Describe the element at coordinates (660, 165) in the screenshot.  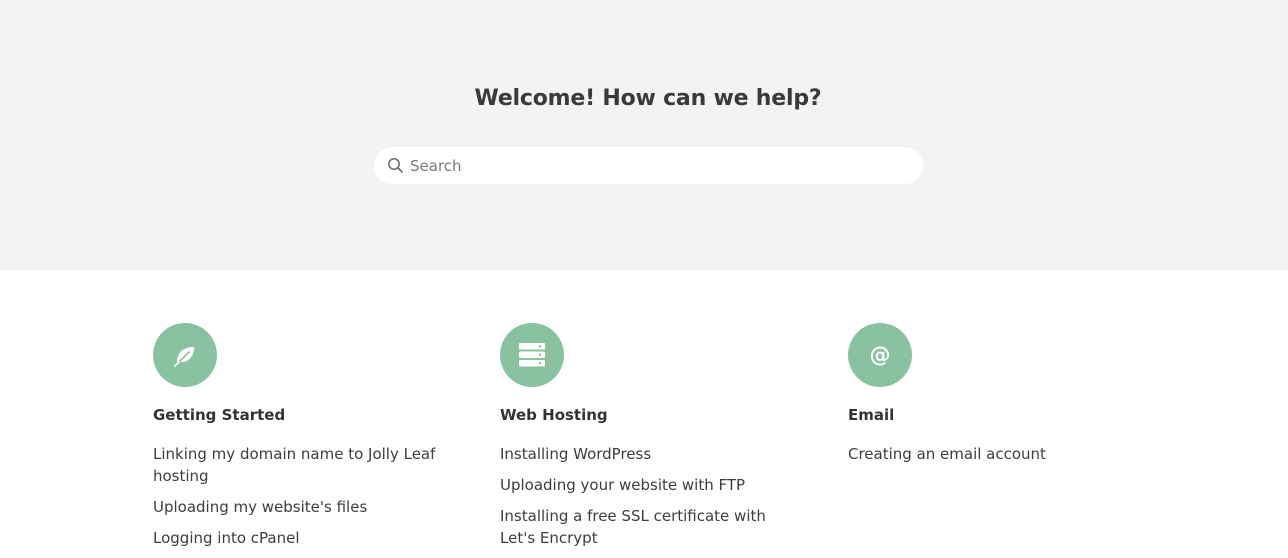
I see `search-input` at that location.